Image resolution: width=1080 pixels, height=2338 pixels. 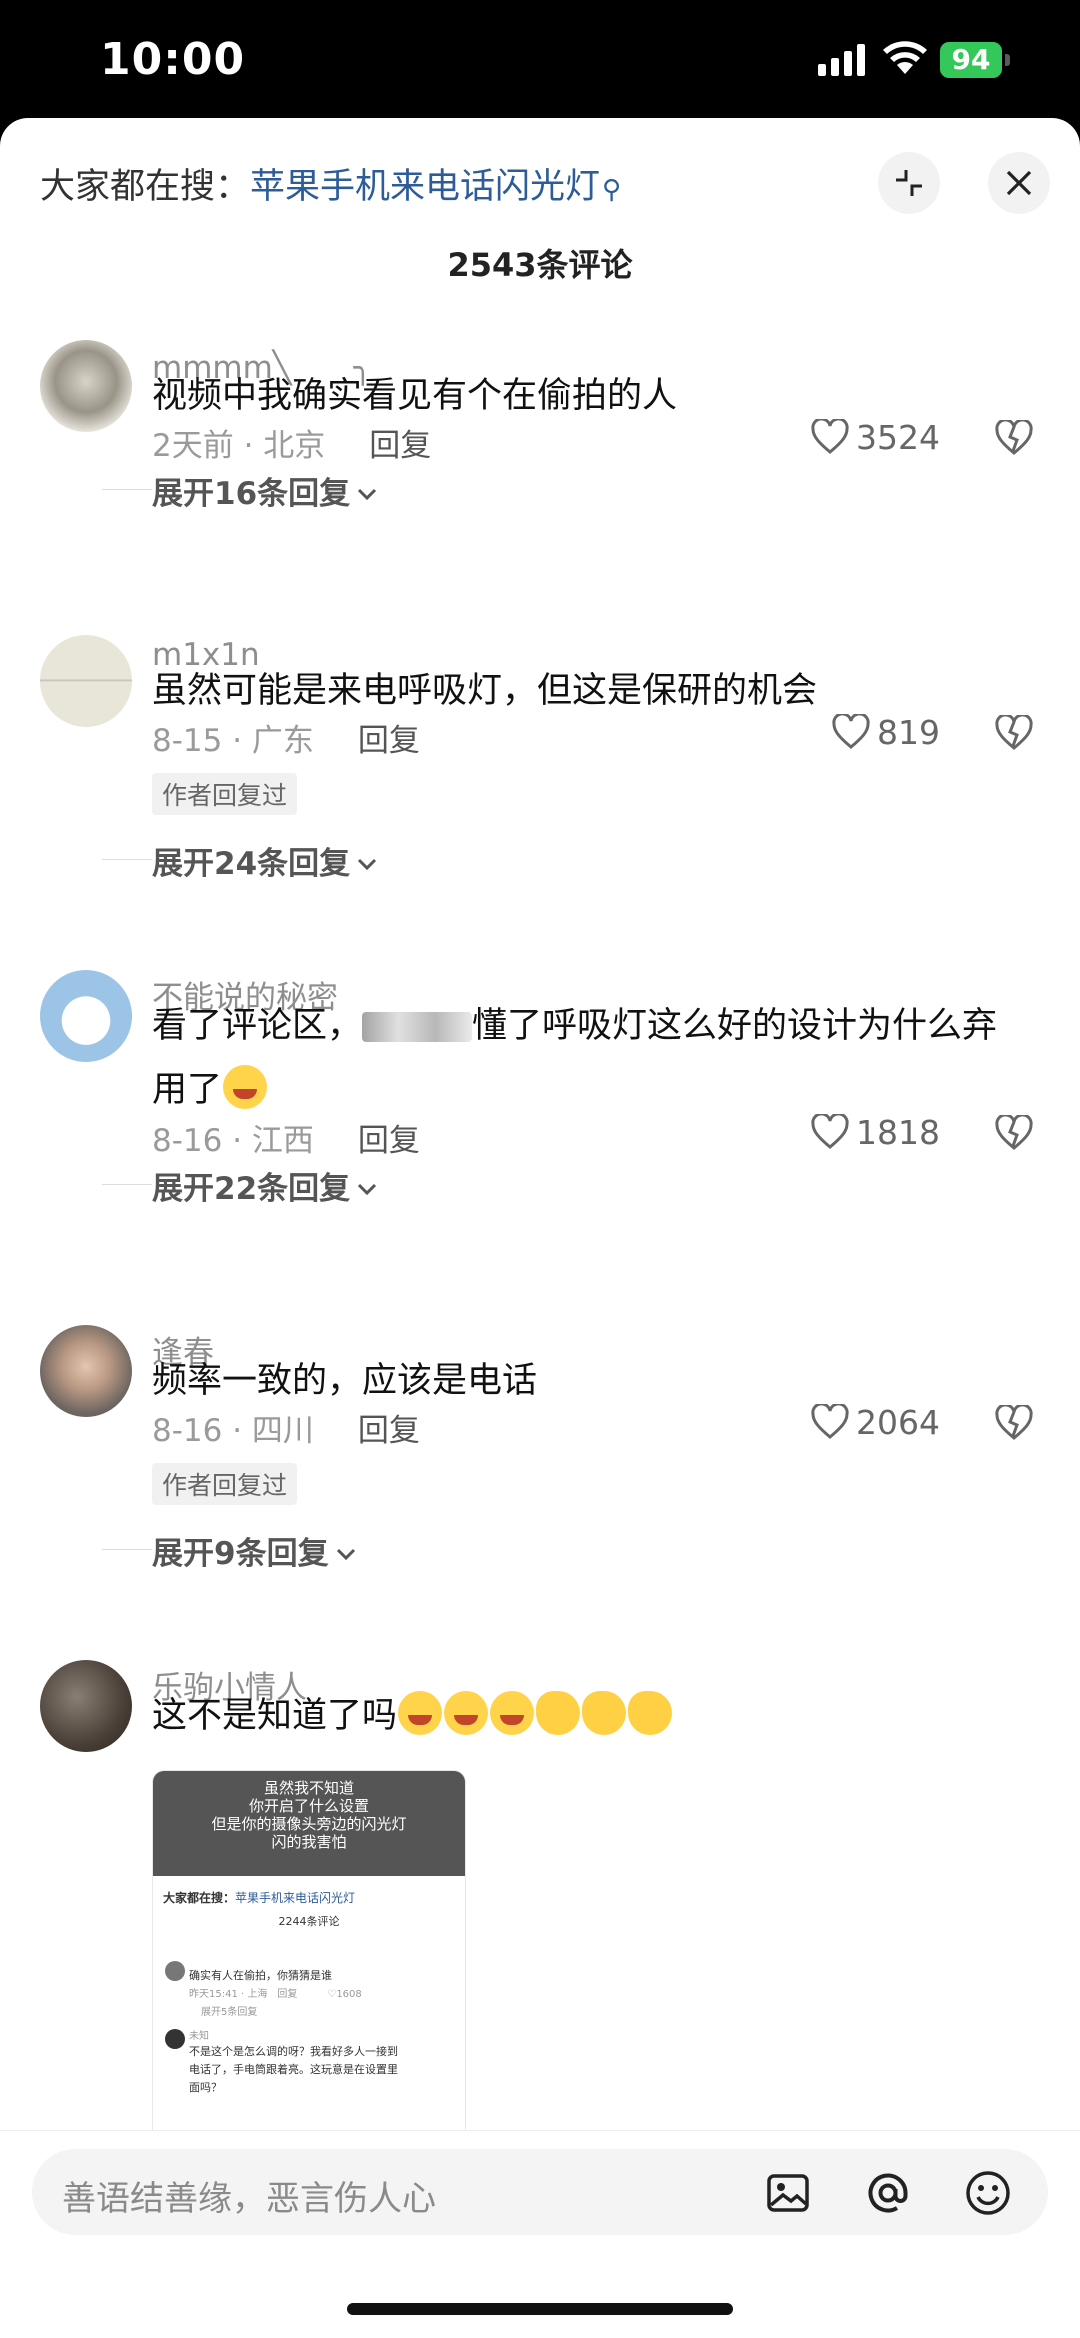 What do you see at coordinates (841, 60) in the screenshot?
I see `cellular-signal-icon` at bounding box center [841, 60].